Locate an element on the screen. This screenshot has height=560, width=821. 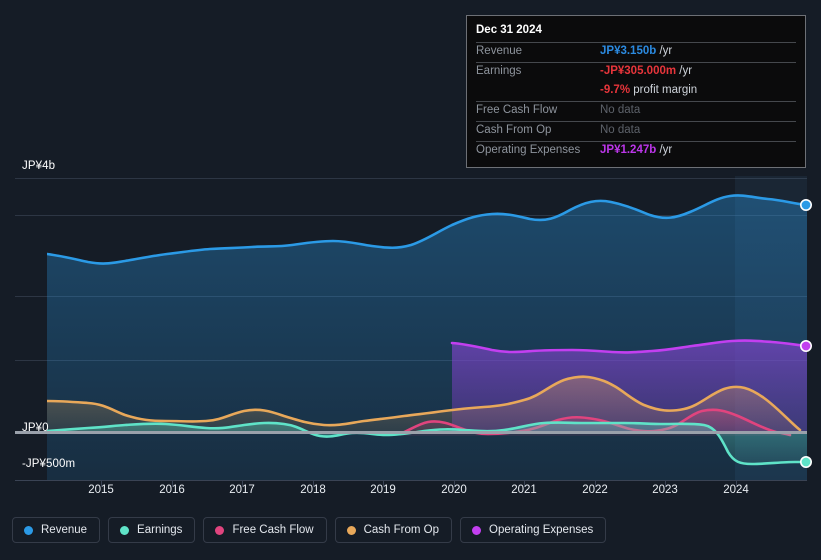
tooltip-row-profit-margin: -9.7% profit margin is located at coordinates (636, 91).